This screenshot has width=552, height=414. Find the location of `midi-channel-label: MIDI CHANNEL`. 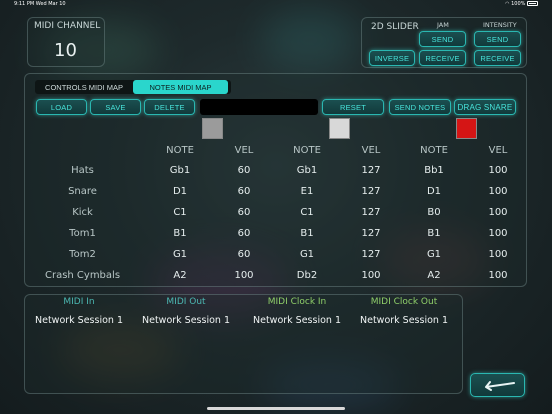

midi-channel-label: MIDI CHANNEL is located at coordinates (67, 26).